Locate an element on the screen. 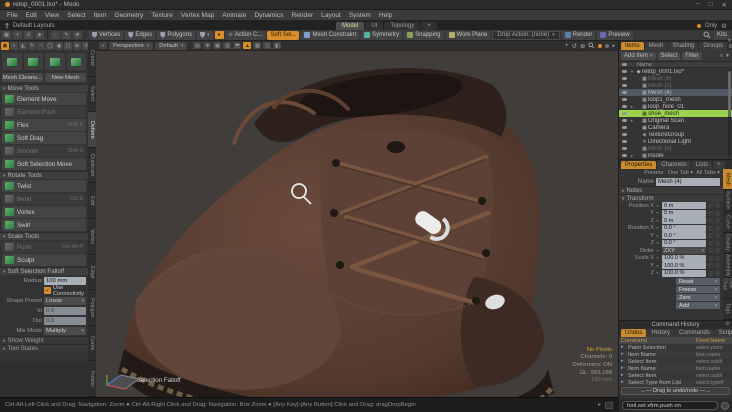  radius-field: 100 mm is located at coordinates (65, 280).